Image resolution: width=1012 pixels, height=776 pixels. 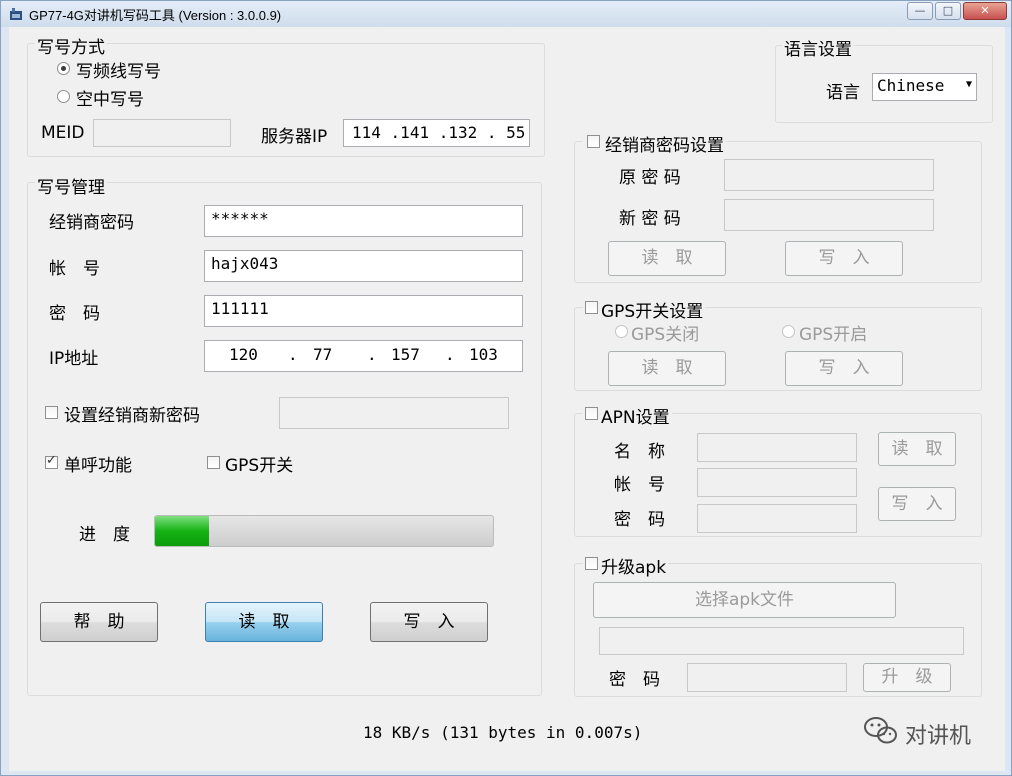 I want to click on new-password-label: 新 密 码, so click(x=650, y=219).